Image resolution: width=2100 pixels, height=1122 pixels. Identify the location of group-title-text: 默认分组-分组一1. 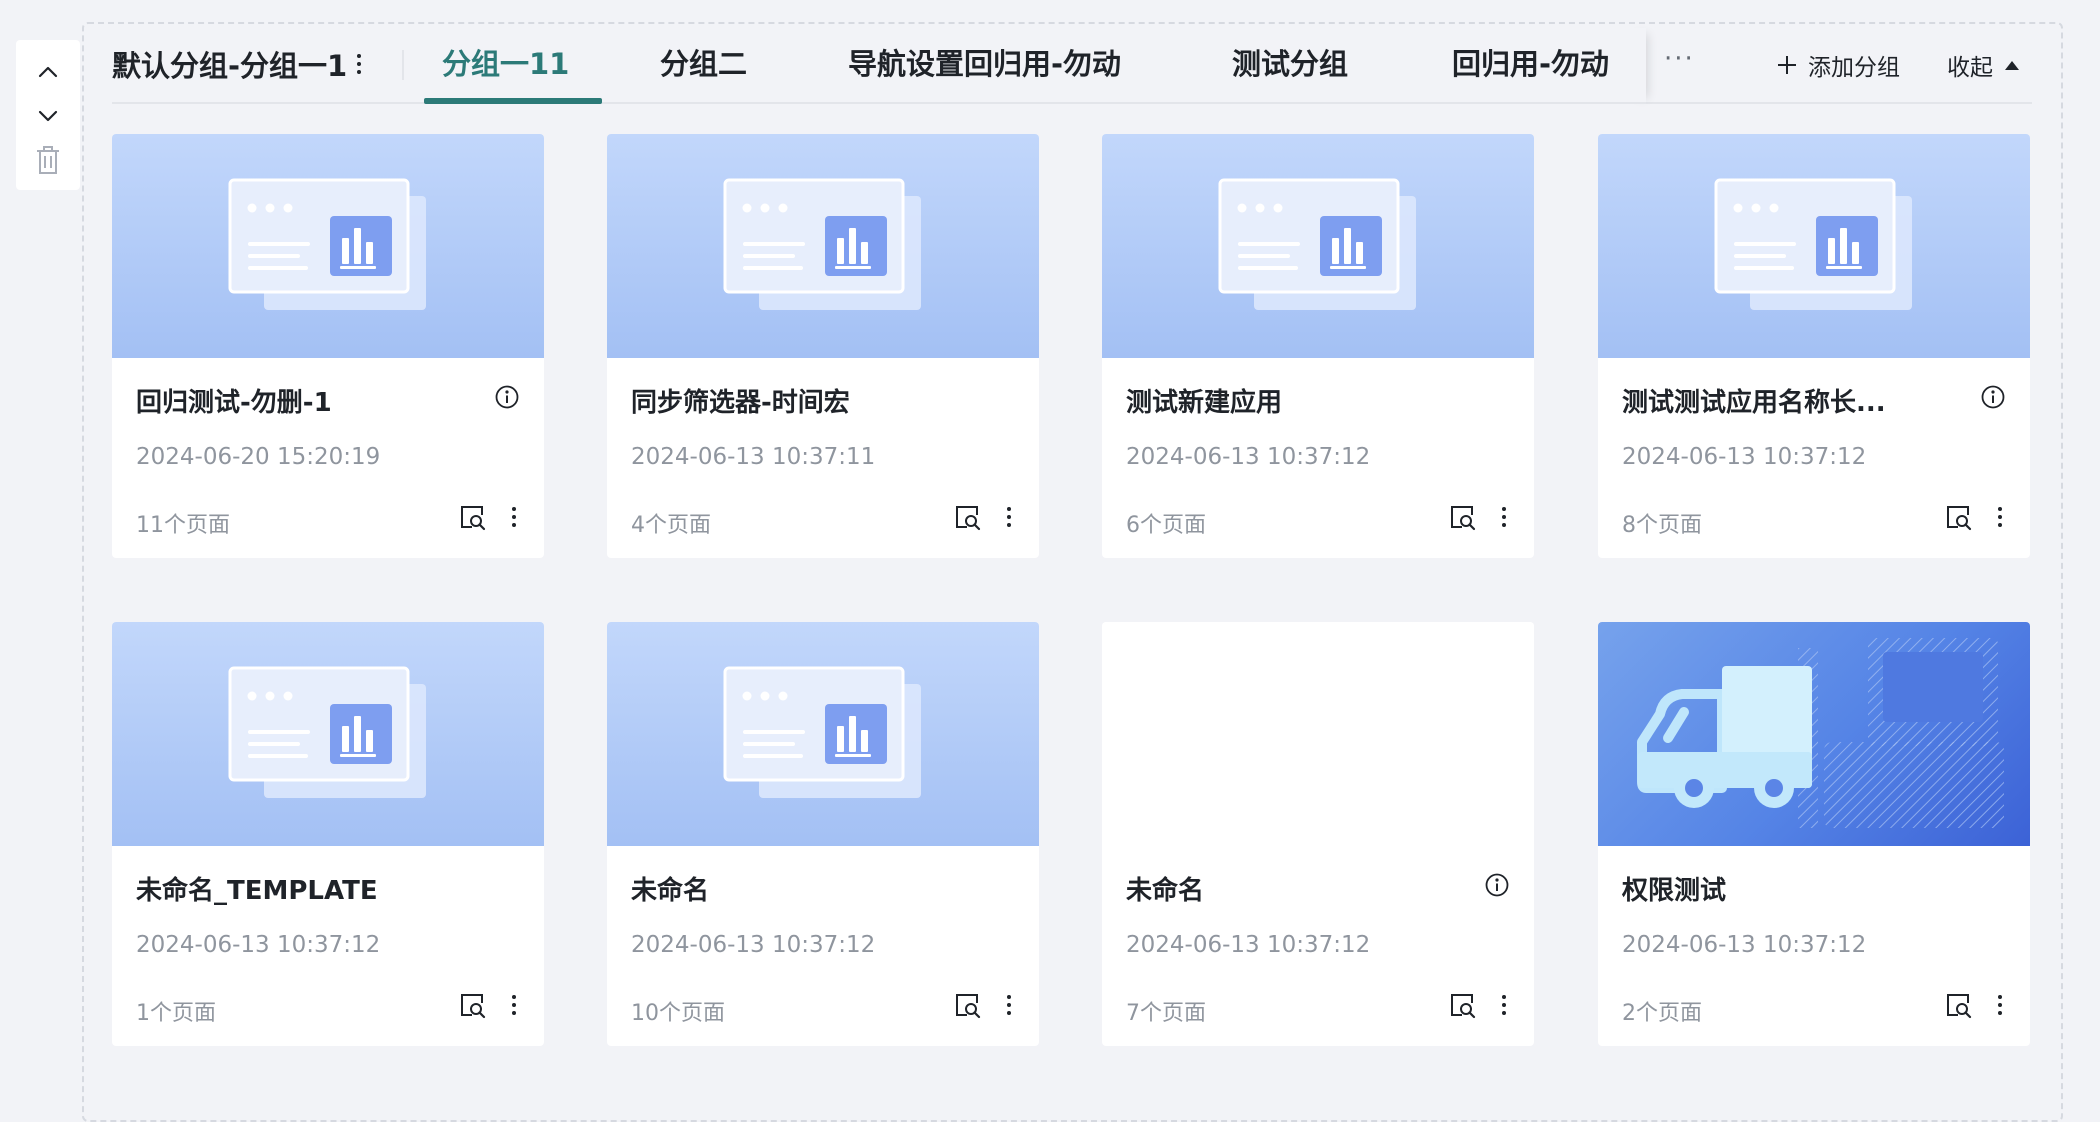
(230, 66).